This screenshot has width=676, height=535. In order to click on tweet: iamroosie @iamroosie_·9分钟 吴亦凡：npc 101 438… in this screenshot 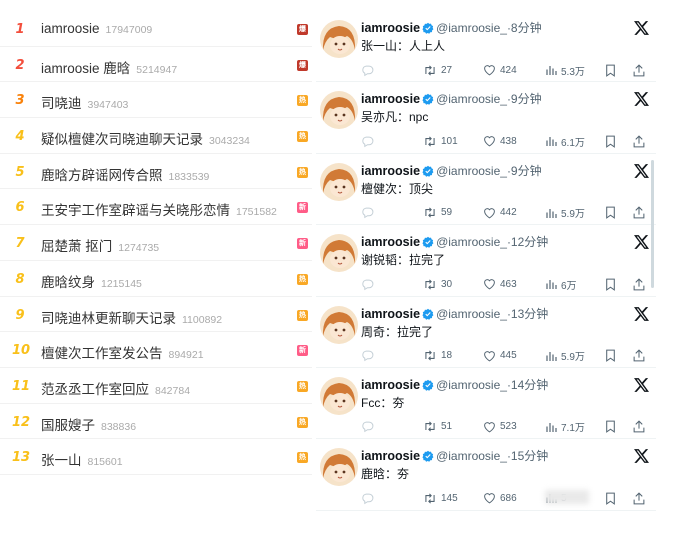, I will do `click(486, 118)`.